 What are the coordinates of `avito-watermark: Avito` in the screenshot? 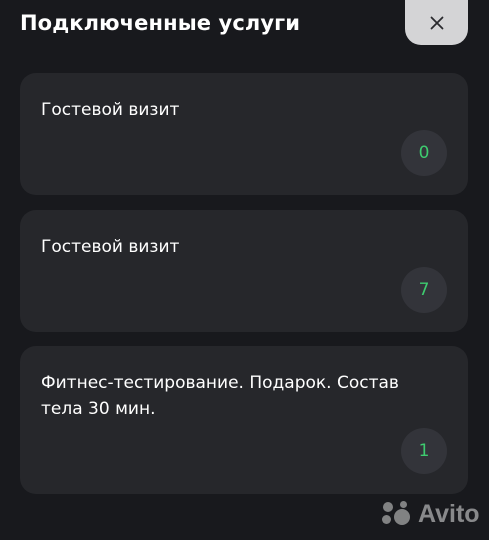 It's located at (430, 514).